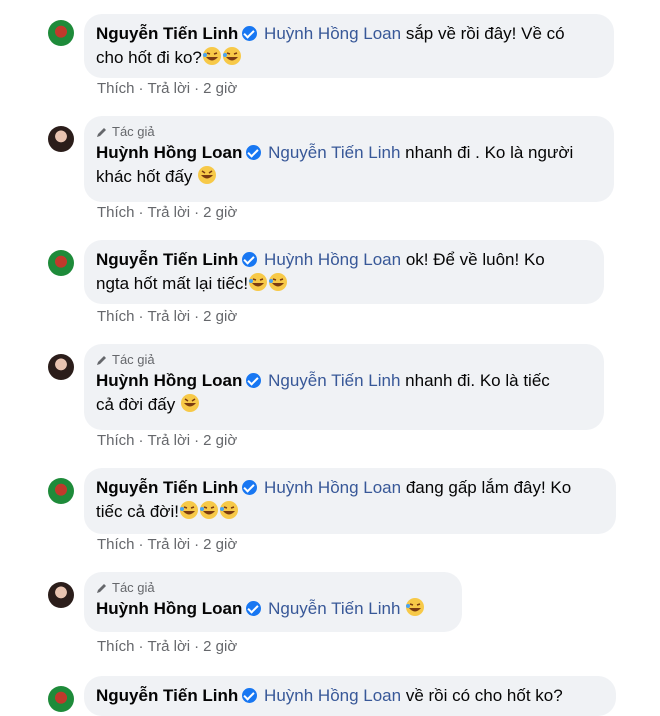 This screenshot has height=716, width=660. I want to click on comment-text: tiếc cả đời!, so click(137, 511).